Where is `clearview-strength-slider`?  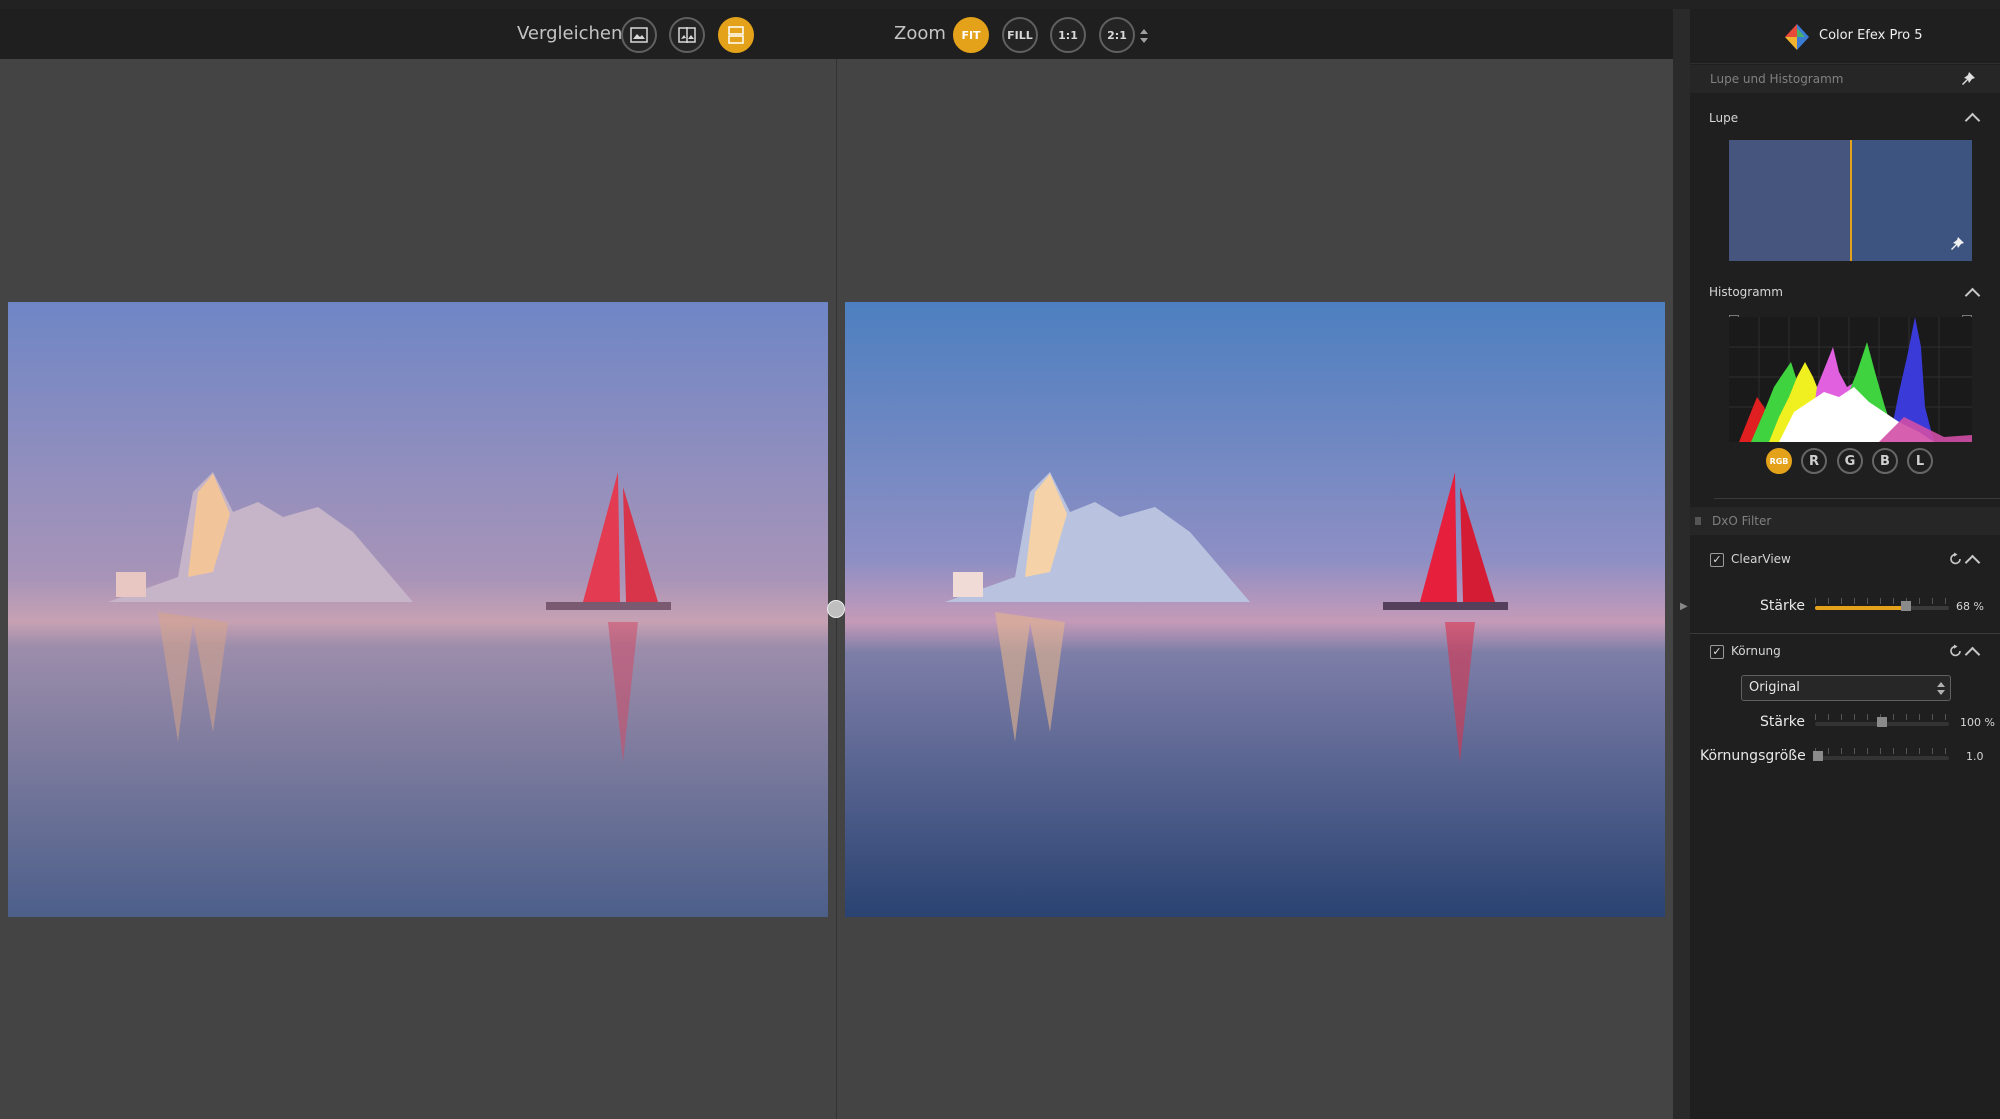 clearview-strength-slider is located at coordinates (1882, 604).